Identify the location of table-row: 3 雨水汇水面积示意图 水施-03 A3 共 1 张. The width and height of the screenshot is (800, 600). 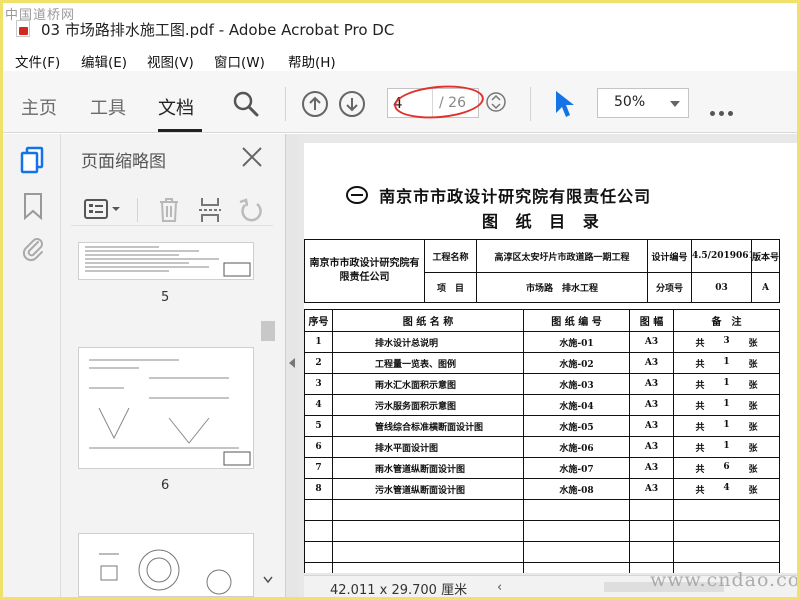
(542, 384).